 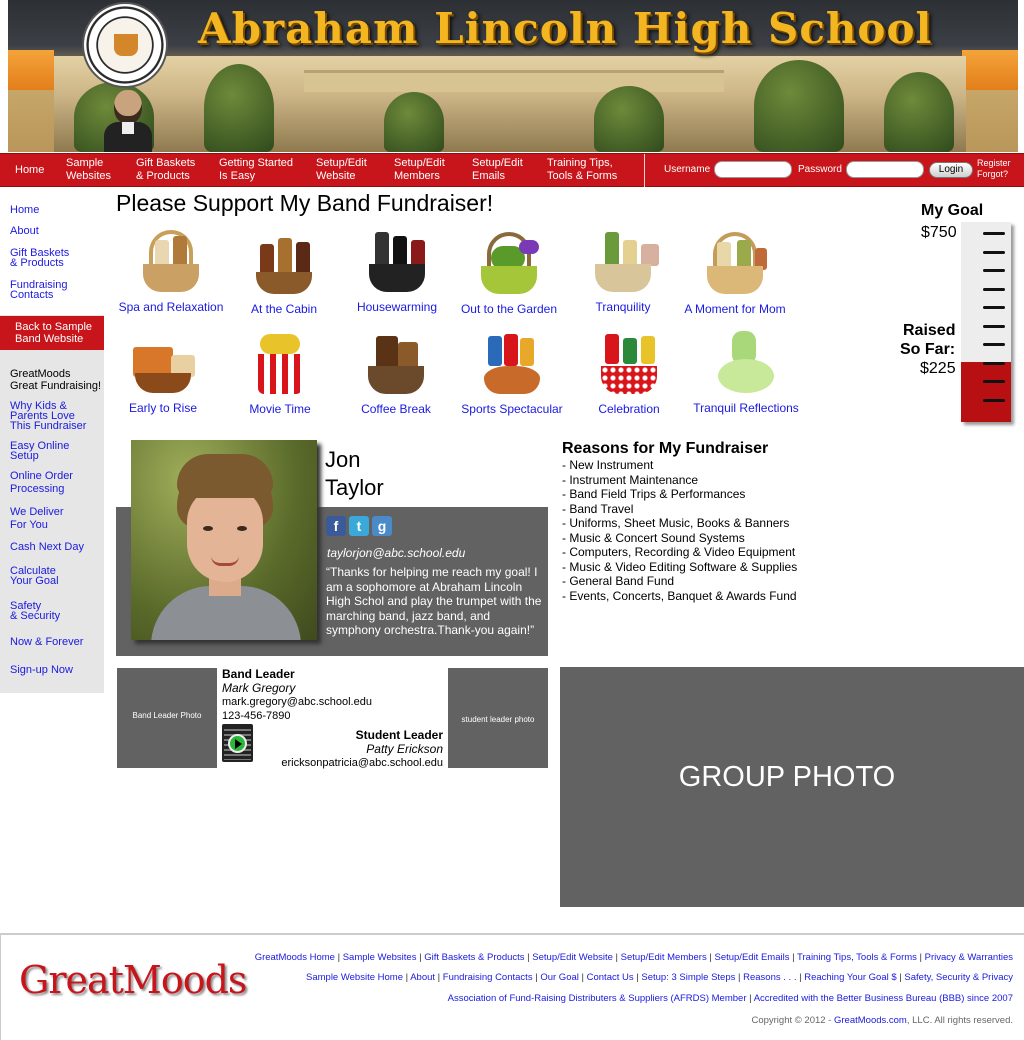 What do you see at coordinates (951, 170) in the screenshot?
I see `login-button: Login` at bounding box center [951, 170].